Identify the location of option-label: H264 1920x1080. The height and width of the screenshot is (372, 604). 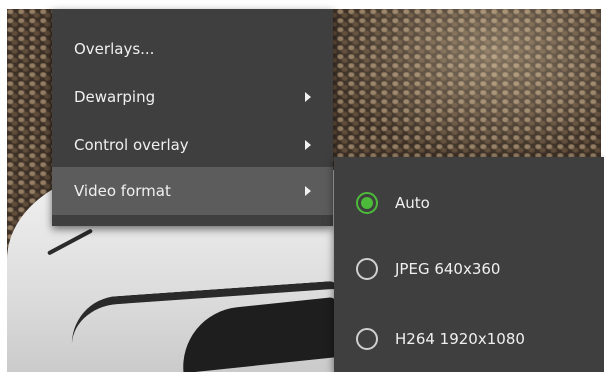
(460, 339).